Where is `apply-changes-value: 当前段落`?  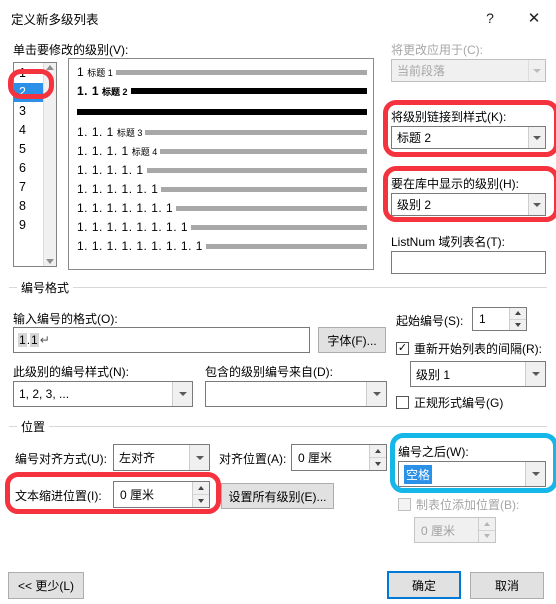
apply-changes-value: 当前段落 is located at coordinates (421, 71).